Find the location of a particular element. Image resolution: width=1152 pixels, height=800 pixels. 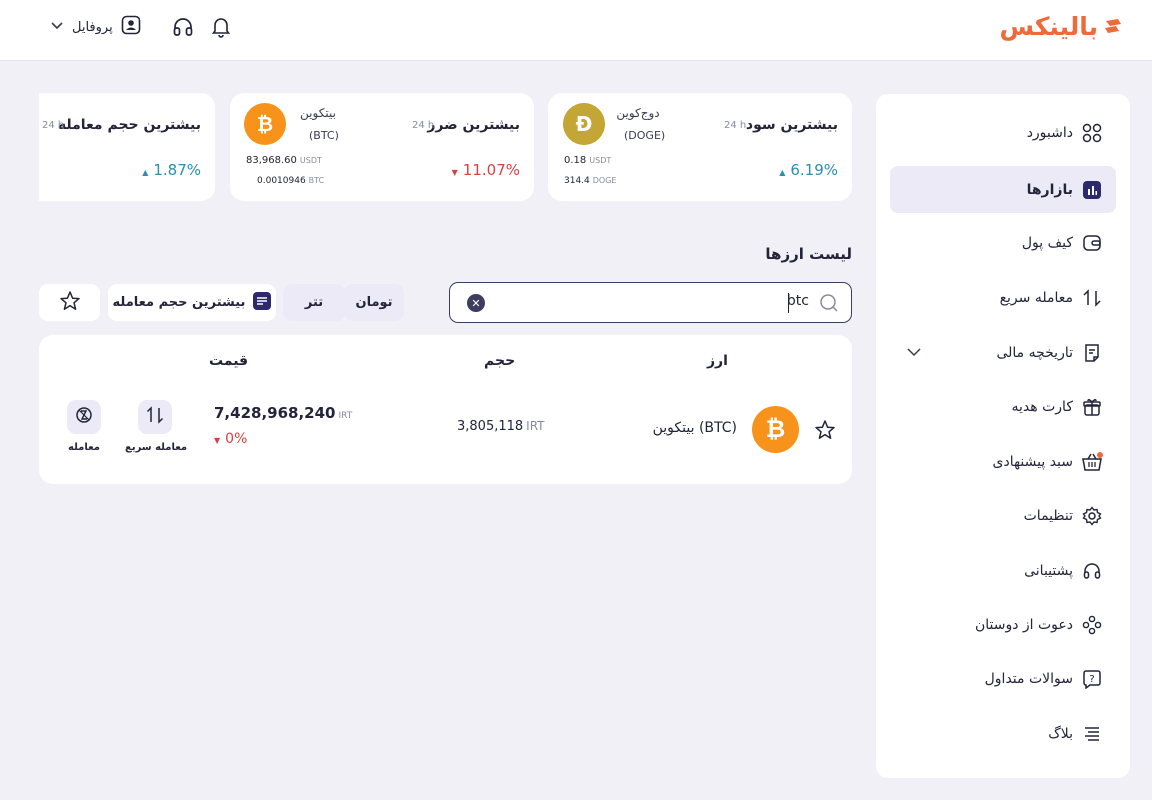

trade-label: معامله is located at coordinates (84, 447).